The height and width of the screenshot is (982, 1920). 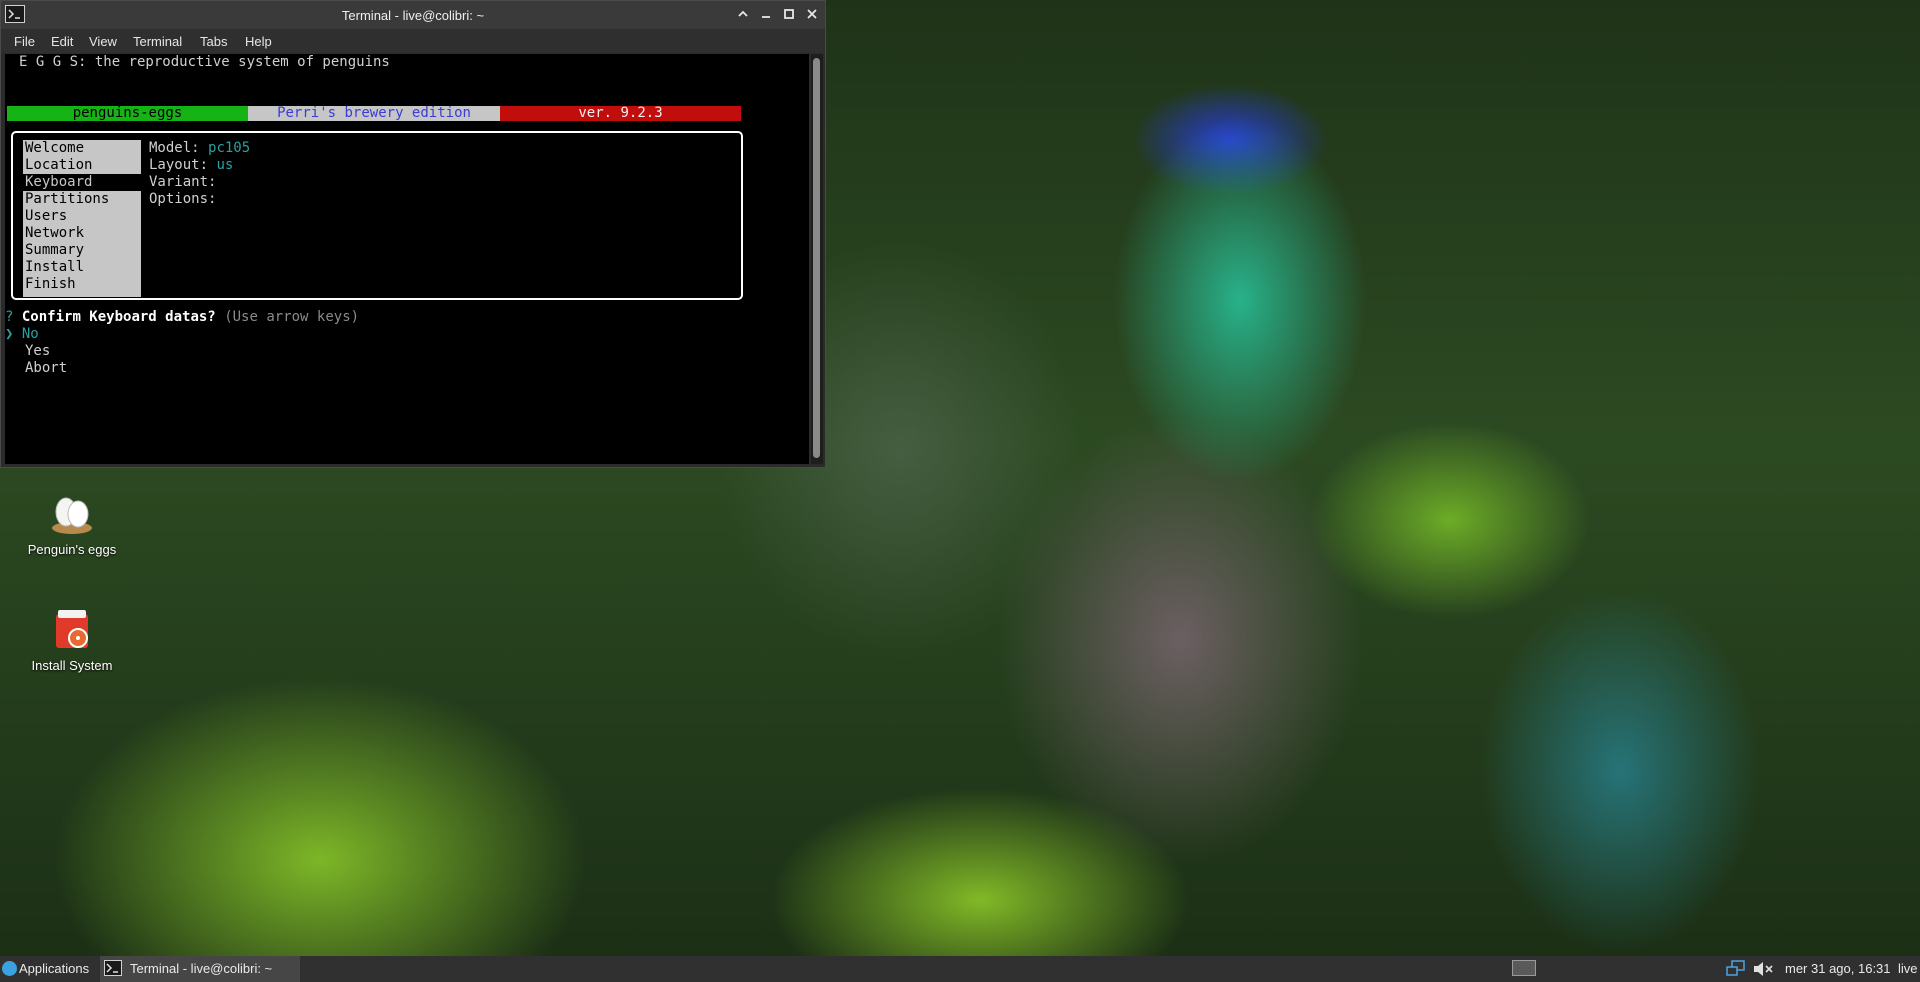 I want to click on shade-button, so click(x=743, y=15).